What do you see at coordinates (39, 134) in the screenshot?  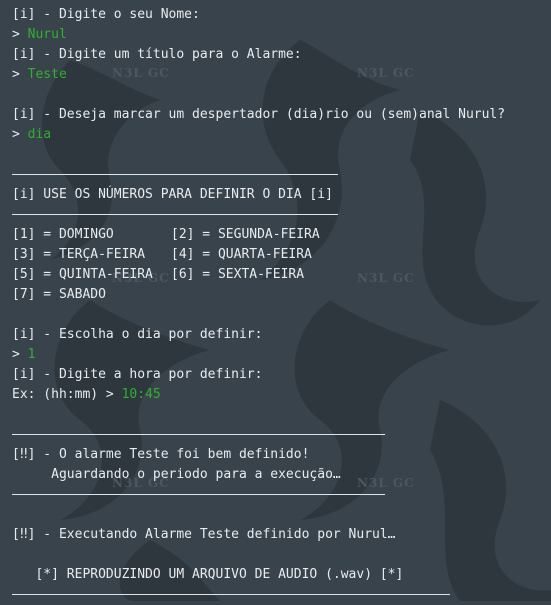 I see `type-input-value: dia` at bounding box center [39, 134].